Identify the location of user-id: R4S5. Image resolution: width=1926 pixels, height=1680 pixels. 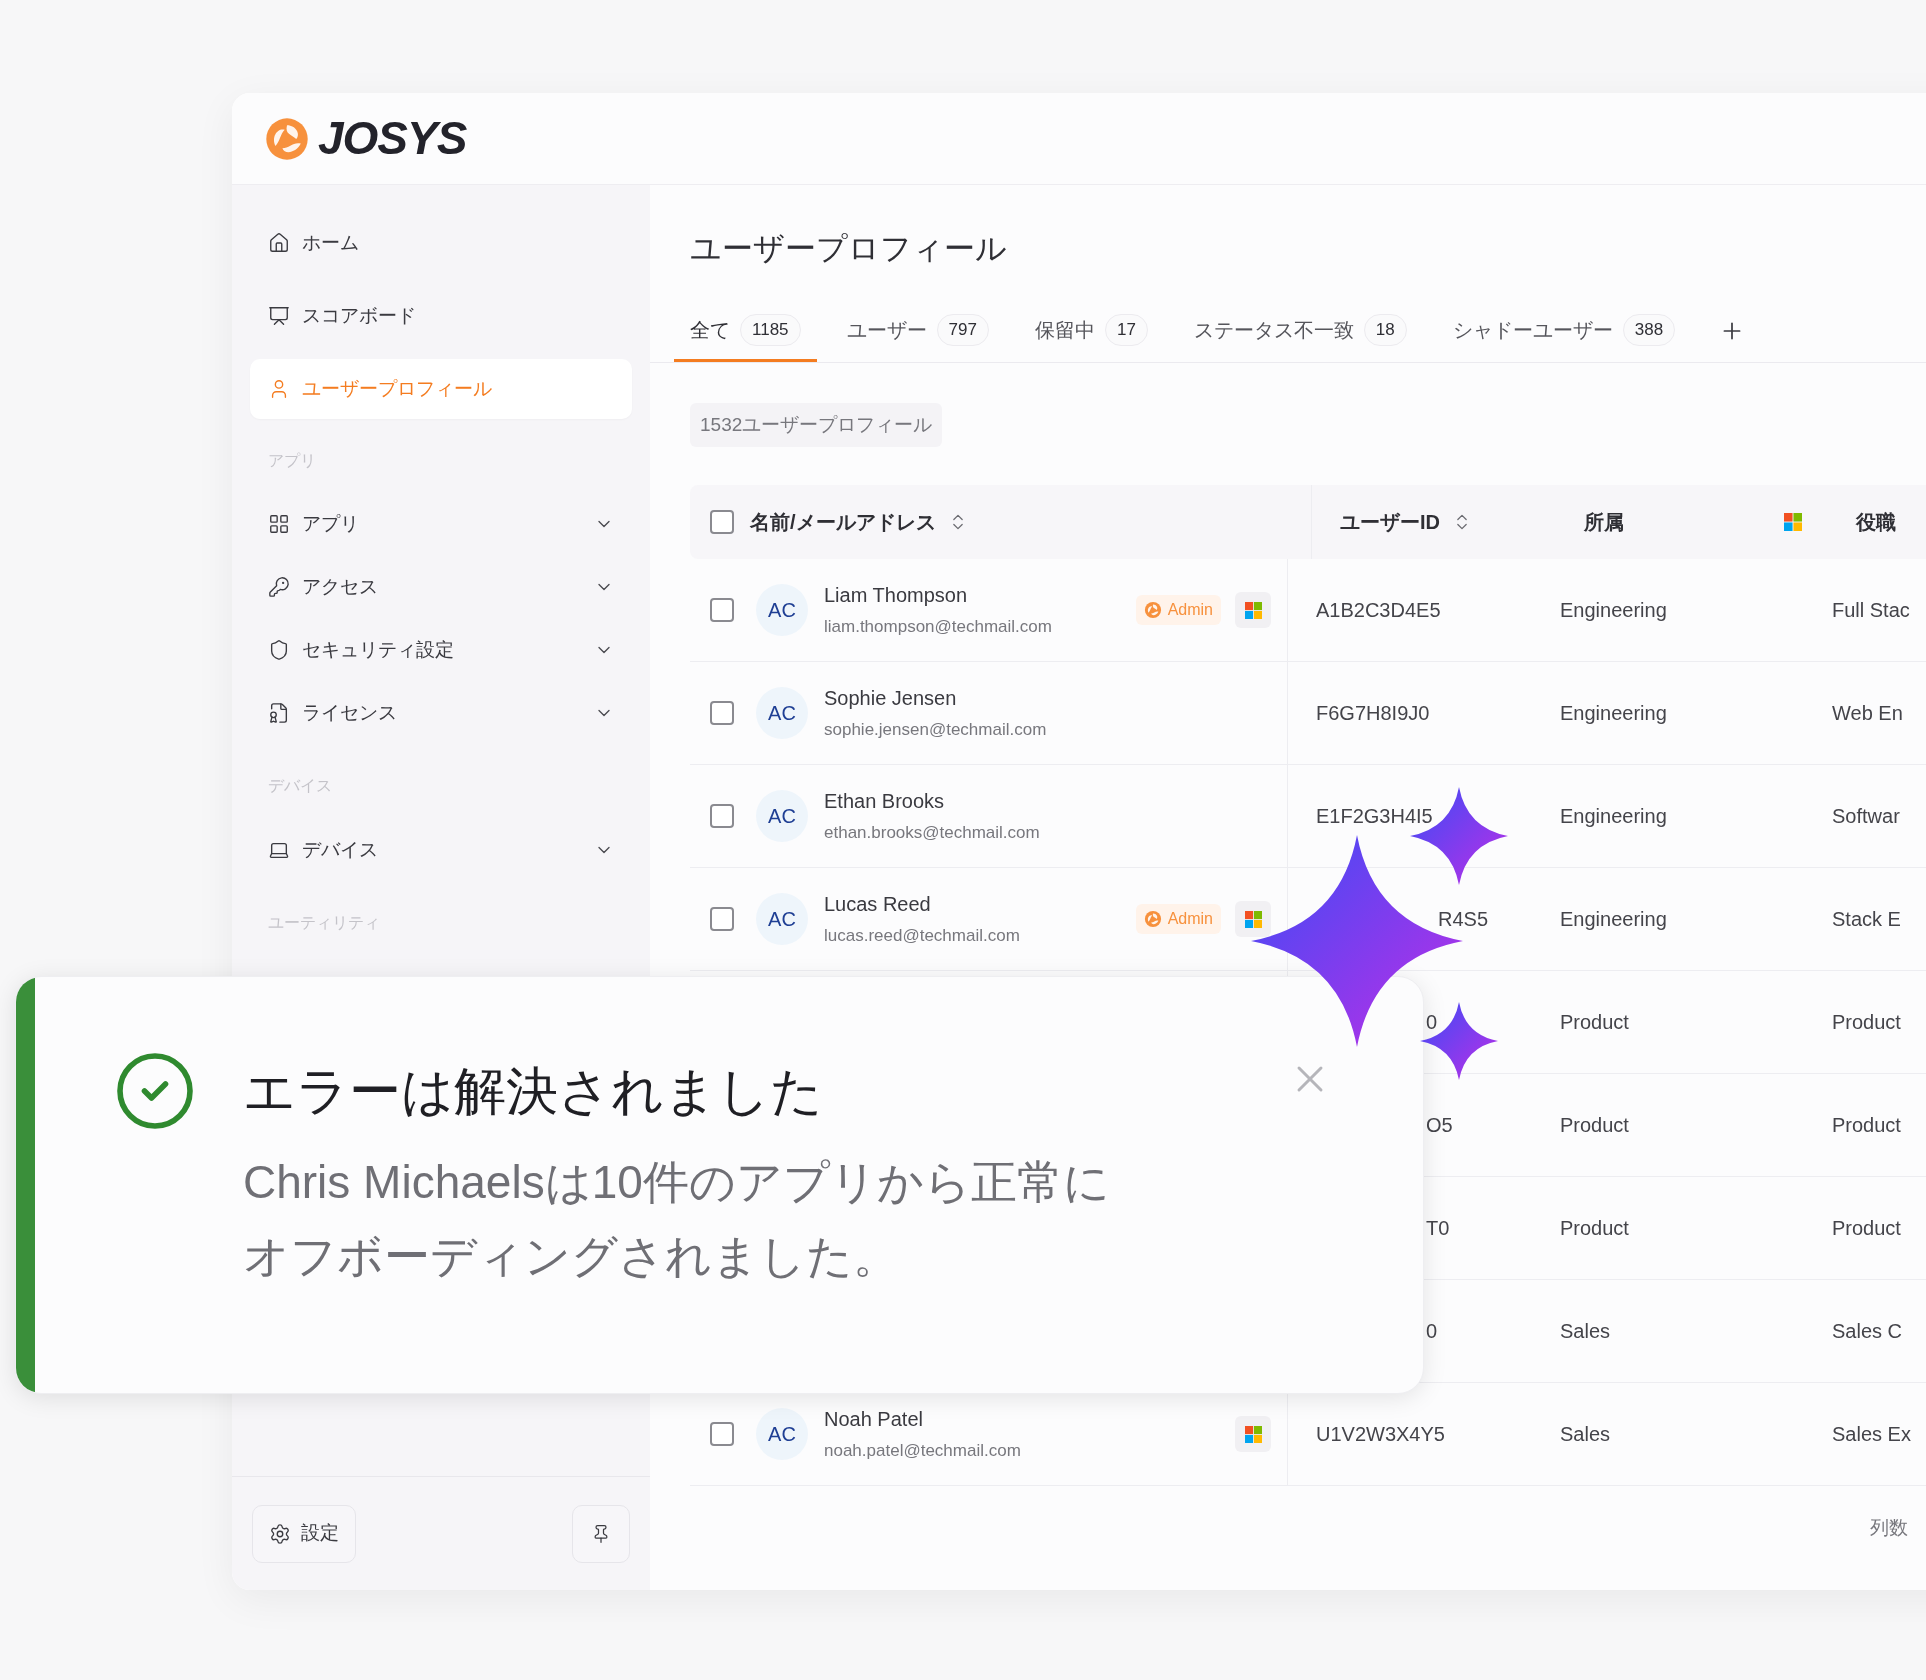
(1463, 919).